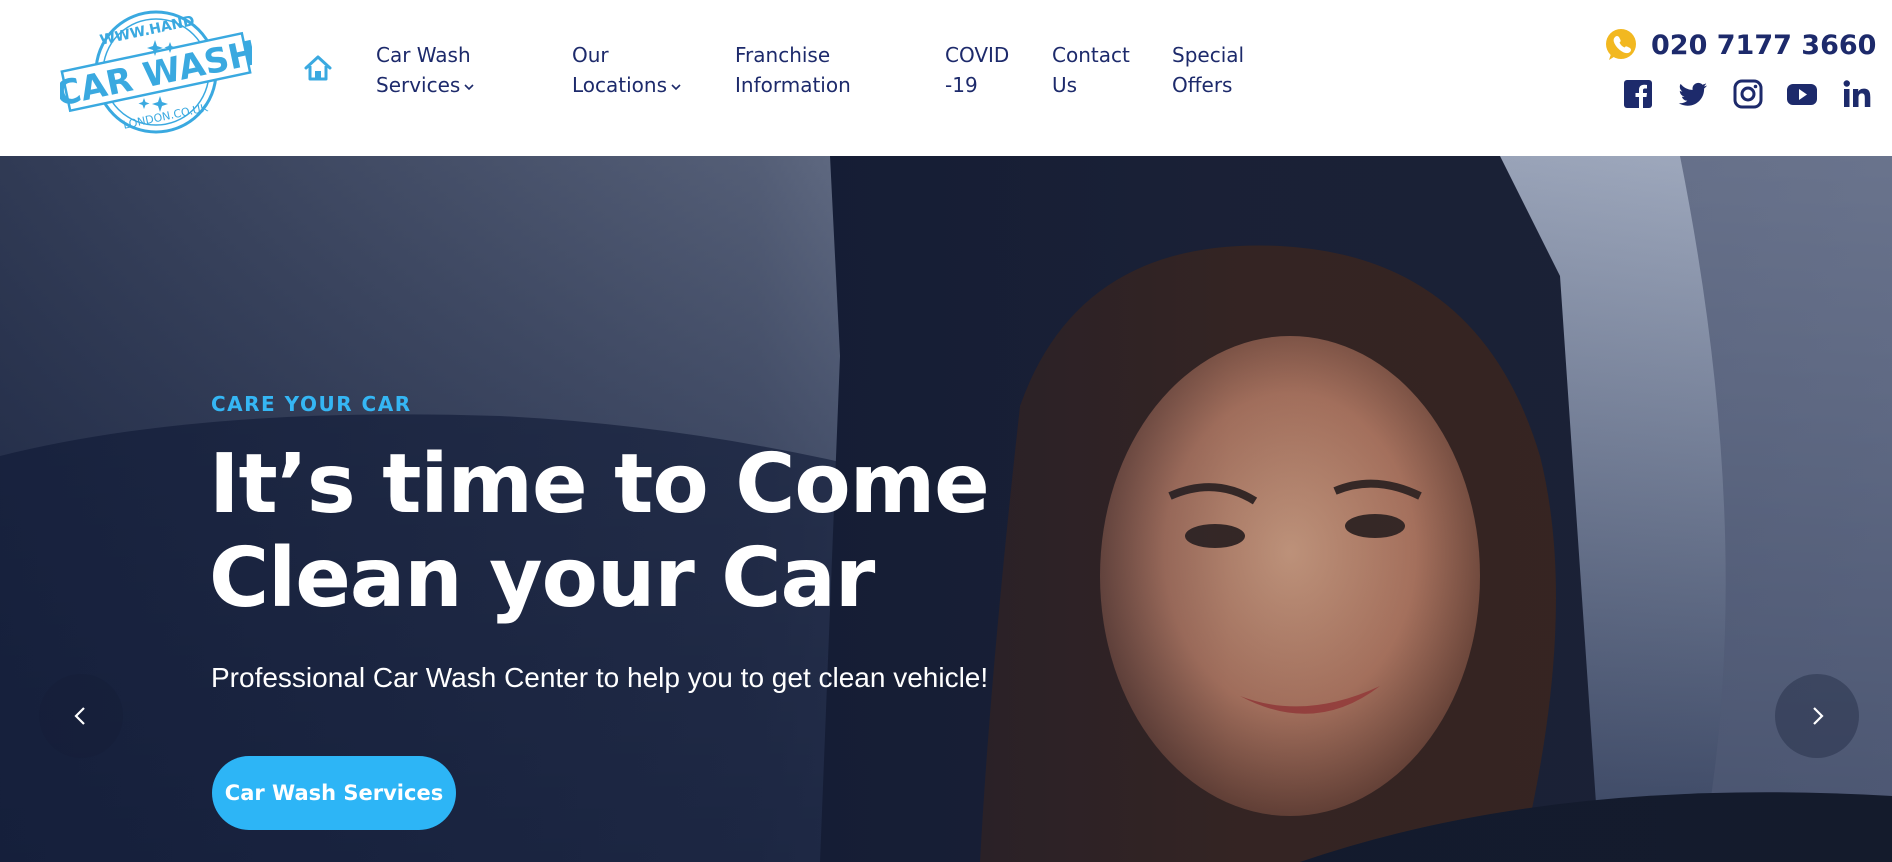 This screenshot has width=1892, height=862. I want to click on linkedin-link, so click(1857, 94).